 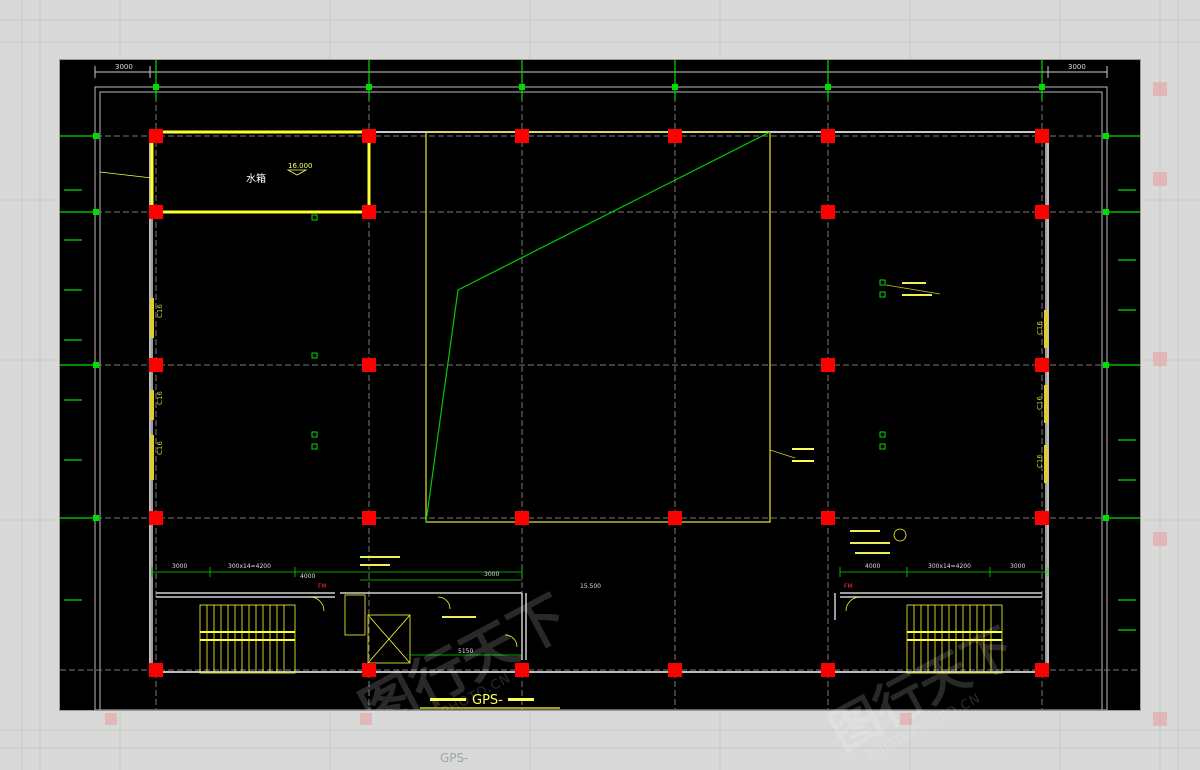 What do you see at coordinates (247, 639) in the screenshot?
I see `stair-left` at bounding box center [247, 639].